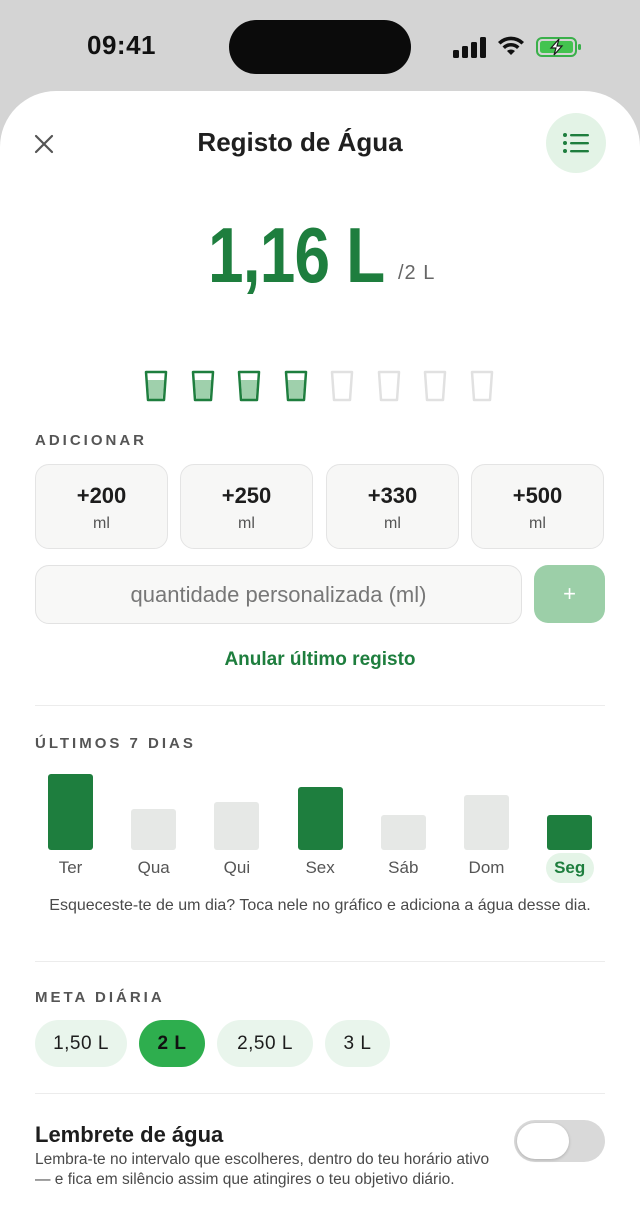  Describe the element at coordinates (487, 868) in the screenshot. I see `history-day-label: Dom` at that location.